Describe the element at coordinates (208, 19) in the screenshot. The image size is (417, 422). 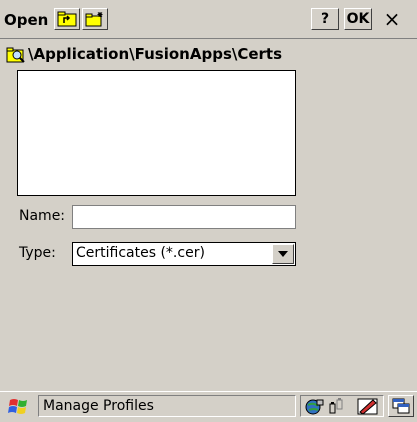
I see `title-bar: Open ? OK ×` at that location.